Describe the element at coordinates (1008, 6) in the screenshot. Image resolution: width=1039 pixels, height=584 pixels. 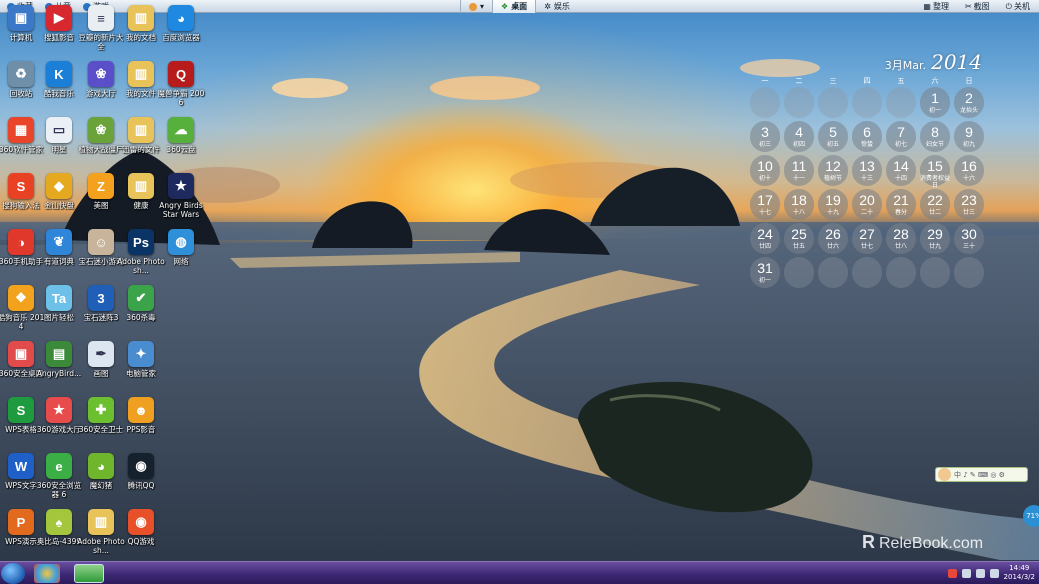
I see `power-icon: ⏻` at that location.